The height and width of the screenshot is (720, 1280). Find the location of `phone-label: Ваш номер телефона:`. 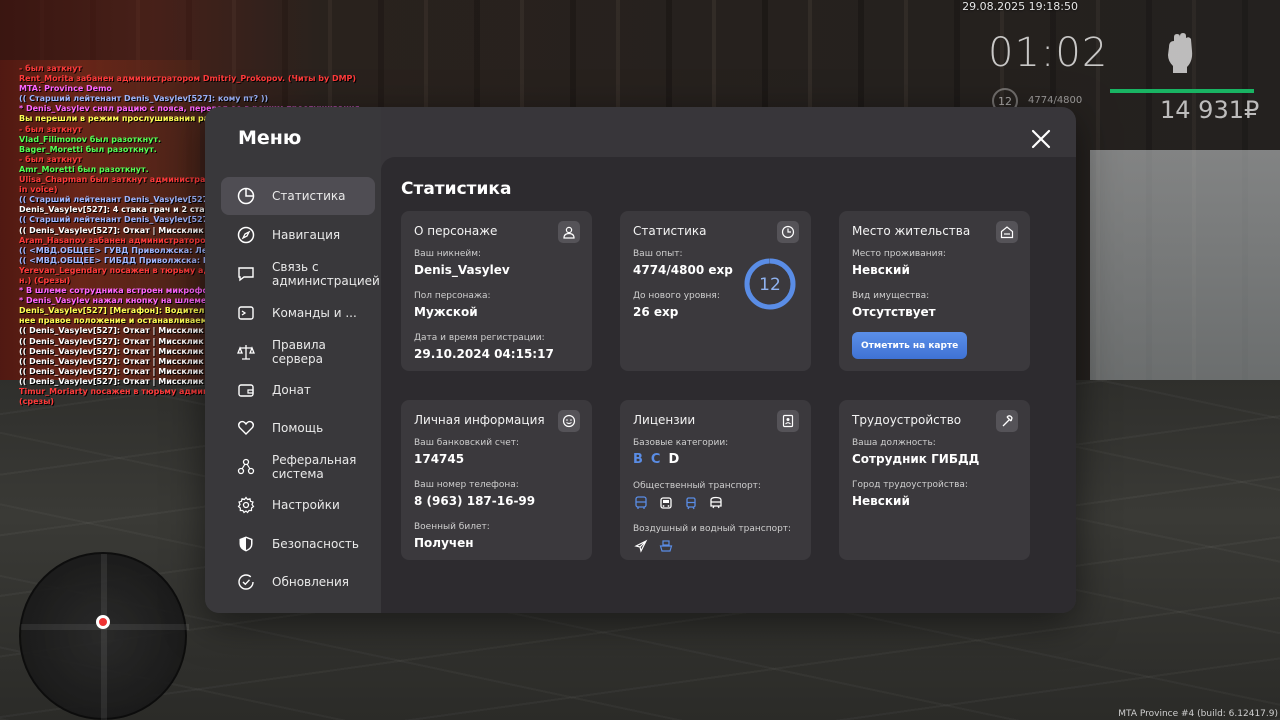

phone-label: Ваш номер телефона: is located at coordinates (466, 485).